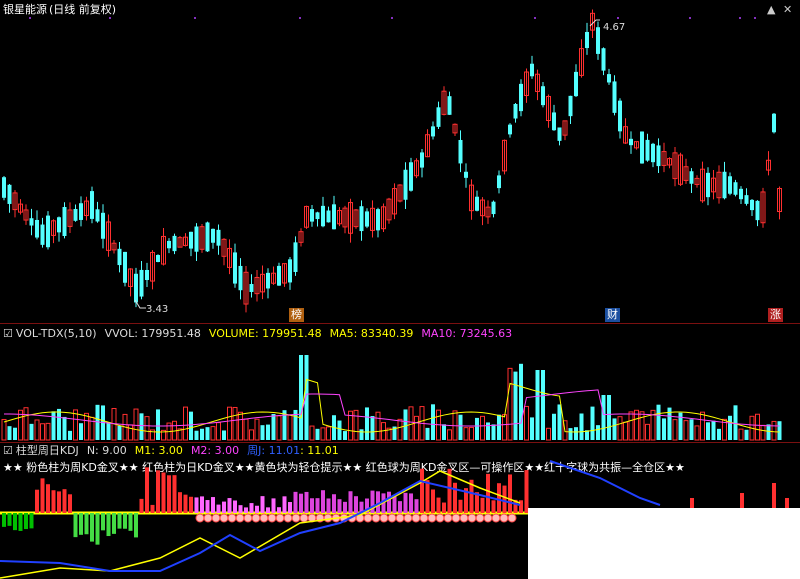 The image size is (800, 579). Describe the element at coordinates (605, 483) in the screenshot. I see `d-line-right` at that location.